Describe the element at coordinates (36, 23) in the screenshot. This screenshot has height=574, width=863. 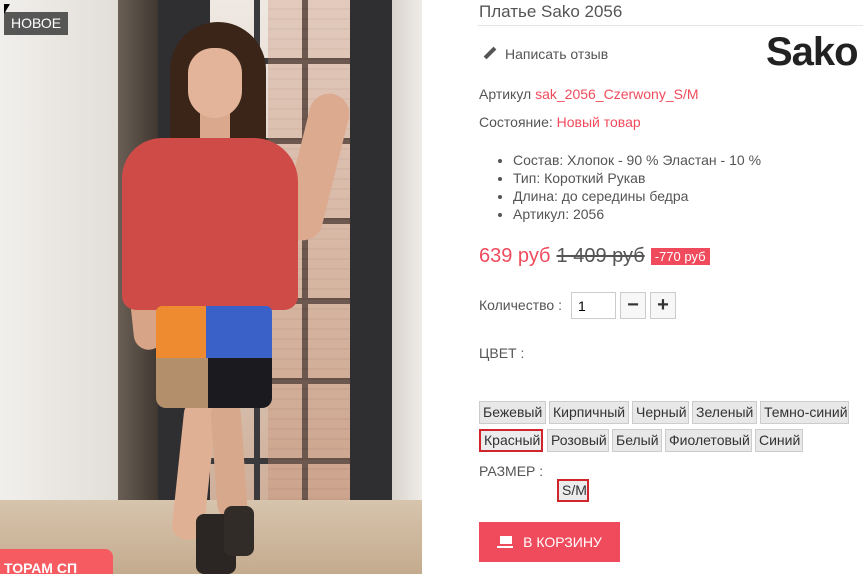
I see `new-badge: НОВОЕ` at that location.